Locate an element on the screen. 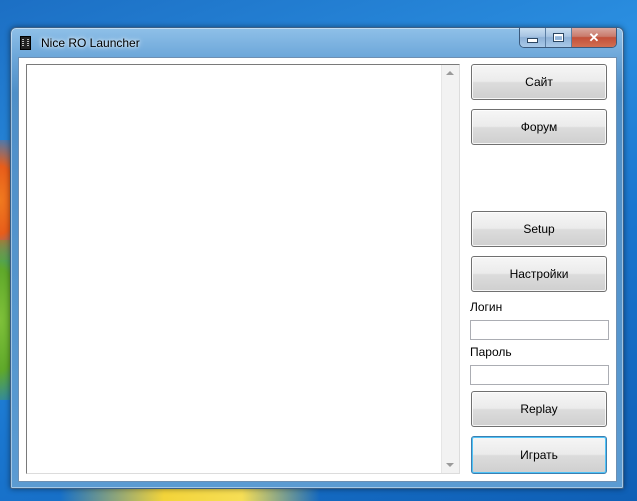  title-bar: Nice RO Launcher ✕ is located at coordinates (317, 42).